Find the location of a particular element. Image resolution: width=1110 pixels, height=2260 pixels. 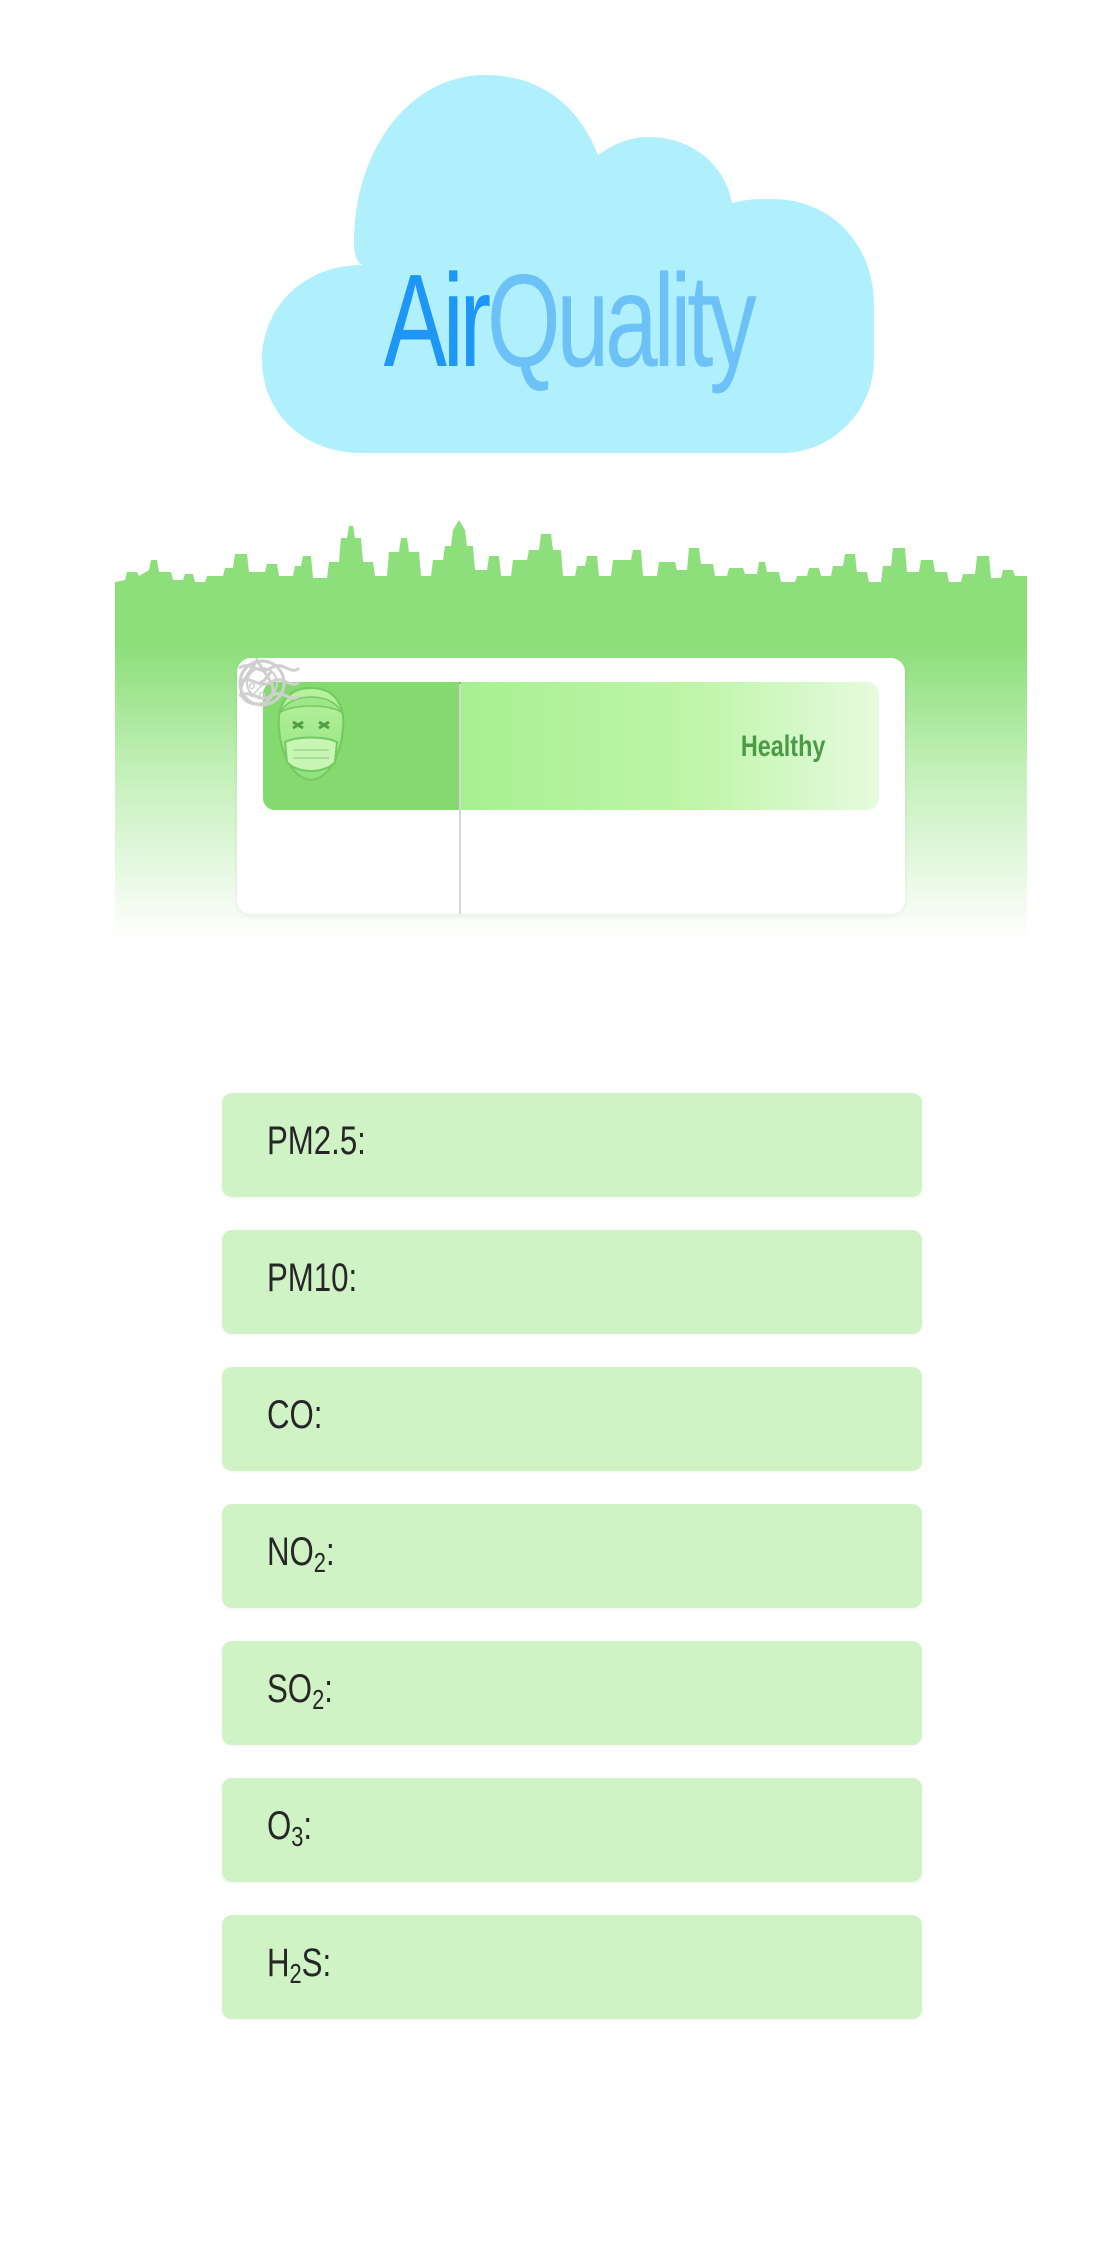

pollutant-row-pm10: PM10: is located at coordinates (572, 1282).